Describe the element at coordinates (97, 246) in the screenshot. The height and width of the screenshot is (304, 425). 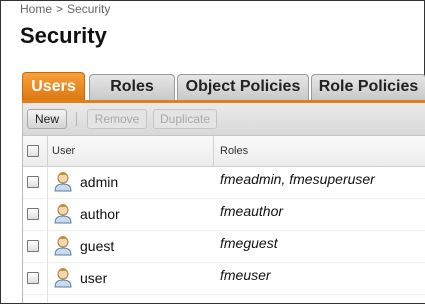
I see `user-name: guest` at that location.